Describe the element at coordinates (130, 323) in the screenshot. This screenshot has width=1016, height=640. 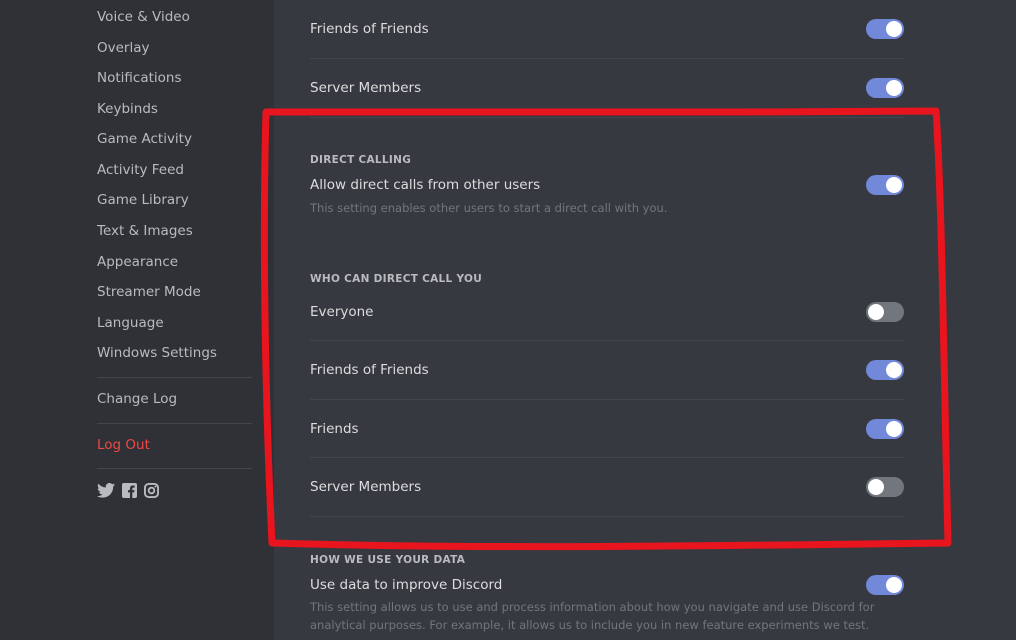
I see `sidebar-item-language: Language` at that location.